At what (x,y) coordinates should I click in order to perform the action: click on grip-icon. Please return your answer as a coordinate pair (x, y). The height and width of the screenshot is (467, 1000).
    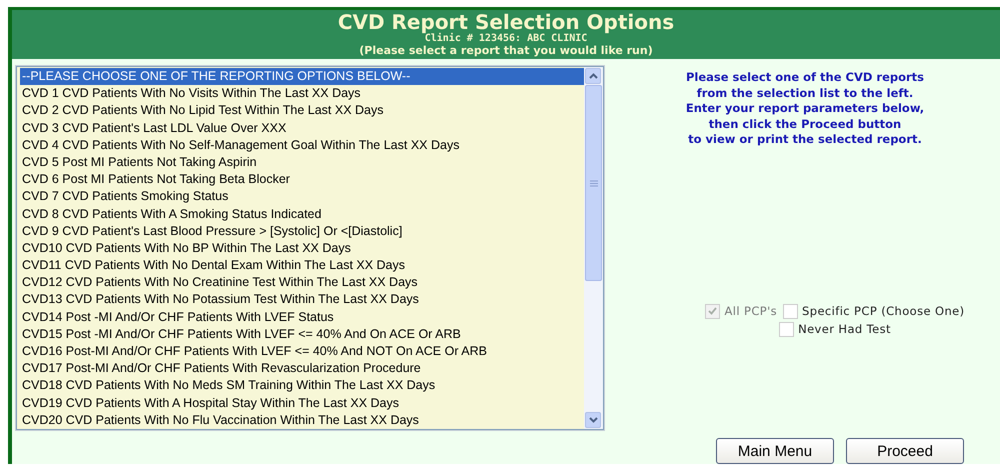
    Looking at the image, I should click on (594, 183).